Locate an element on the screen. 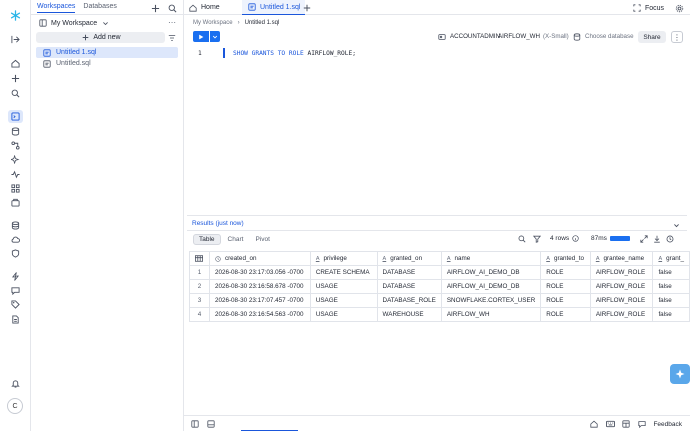 The width and height of the screenshot is (690, 431). share-button: Share is located at coordinates (652, 37).